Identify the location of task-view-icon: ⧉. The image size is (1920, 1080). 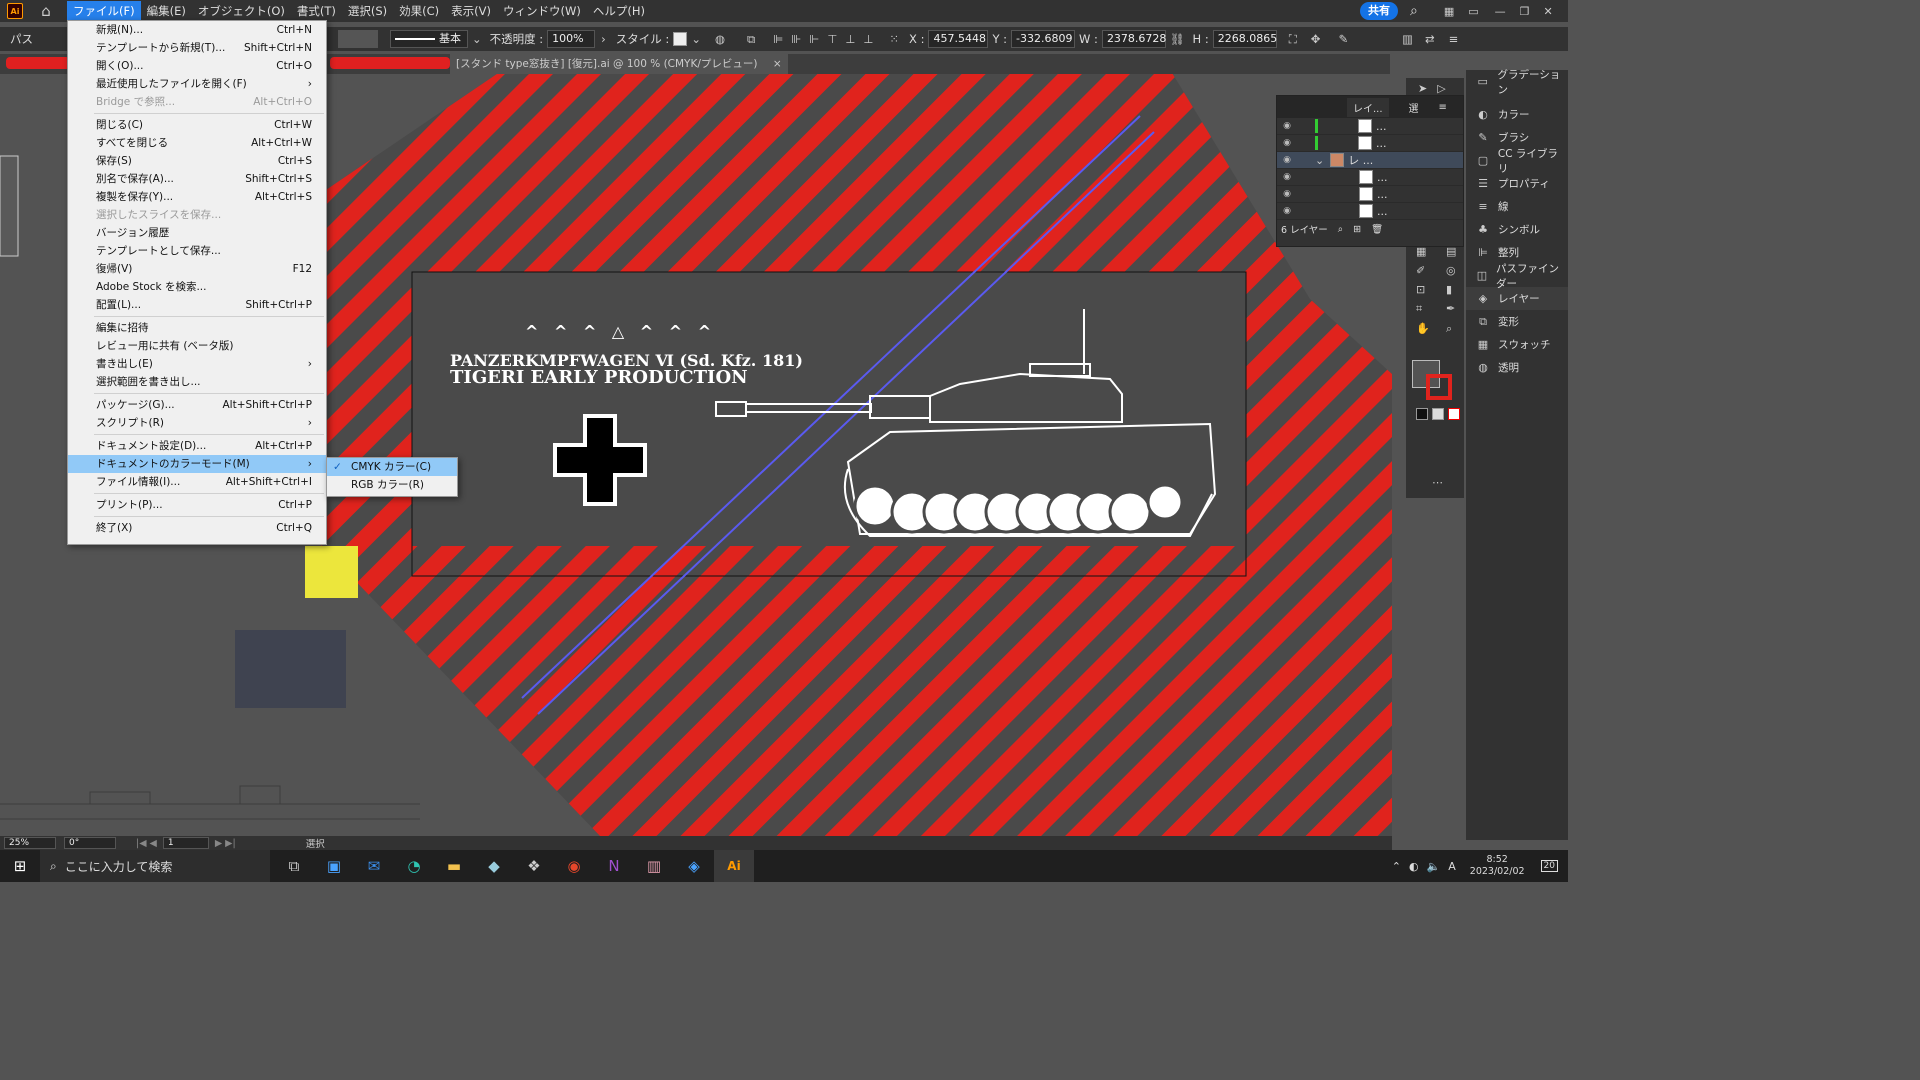
(294, 866).